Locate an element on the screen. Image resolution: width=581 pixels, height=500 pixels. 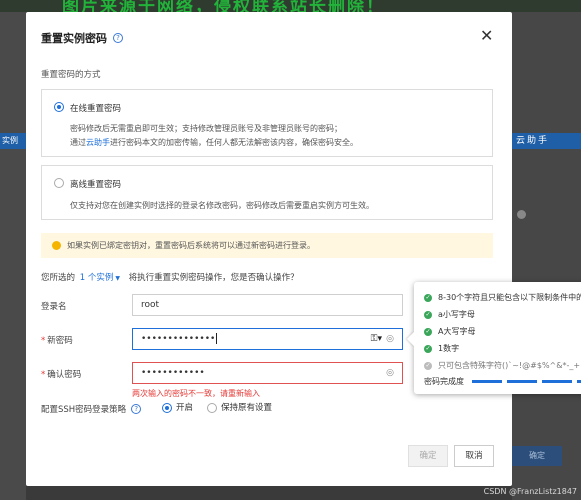
confirm-password-field: •••••••••••• ◎ is located at coordinates (267, 373).